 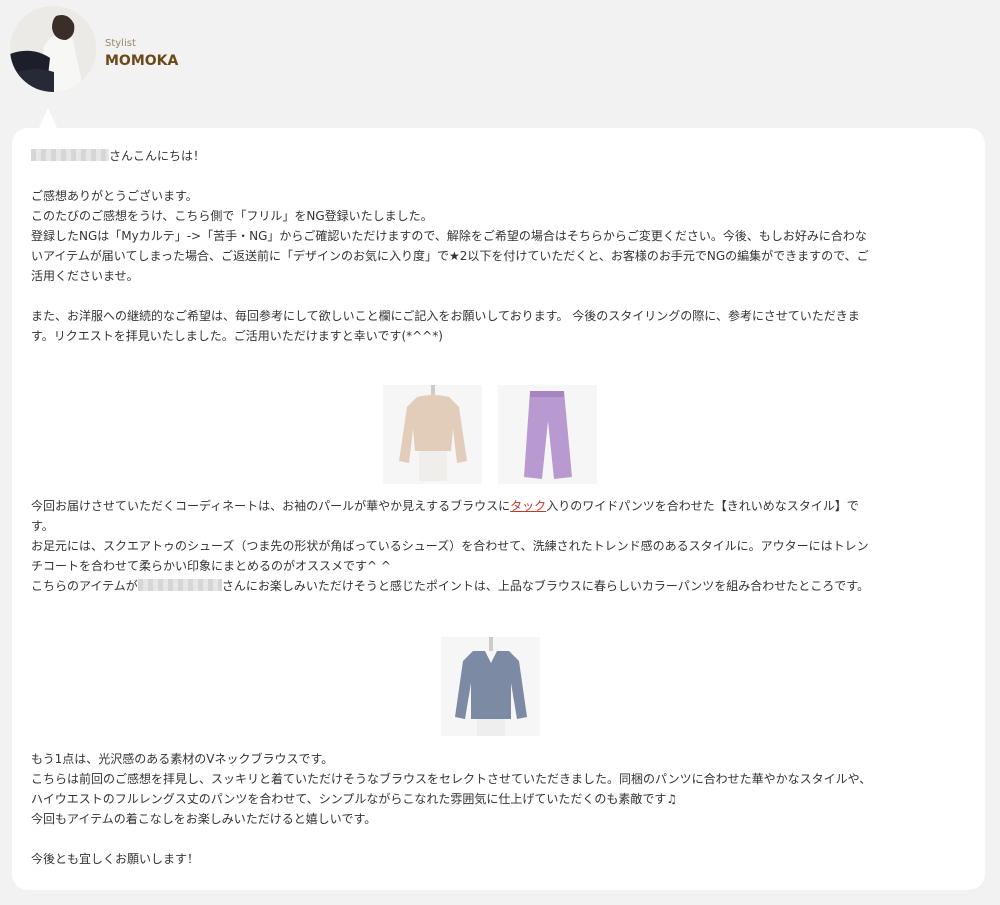 I want to click on stylist-name: MOMOKA, so click(x=142, y=61).